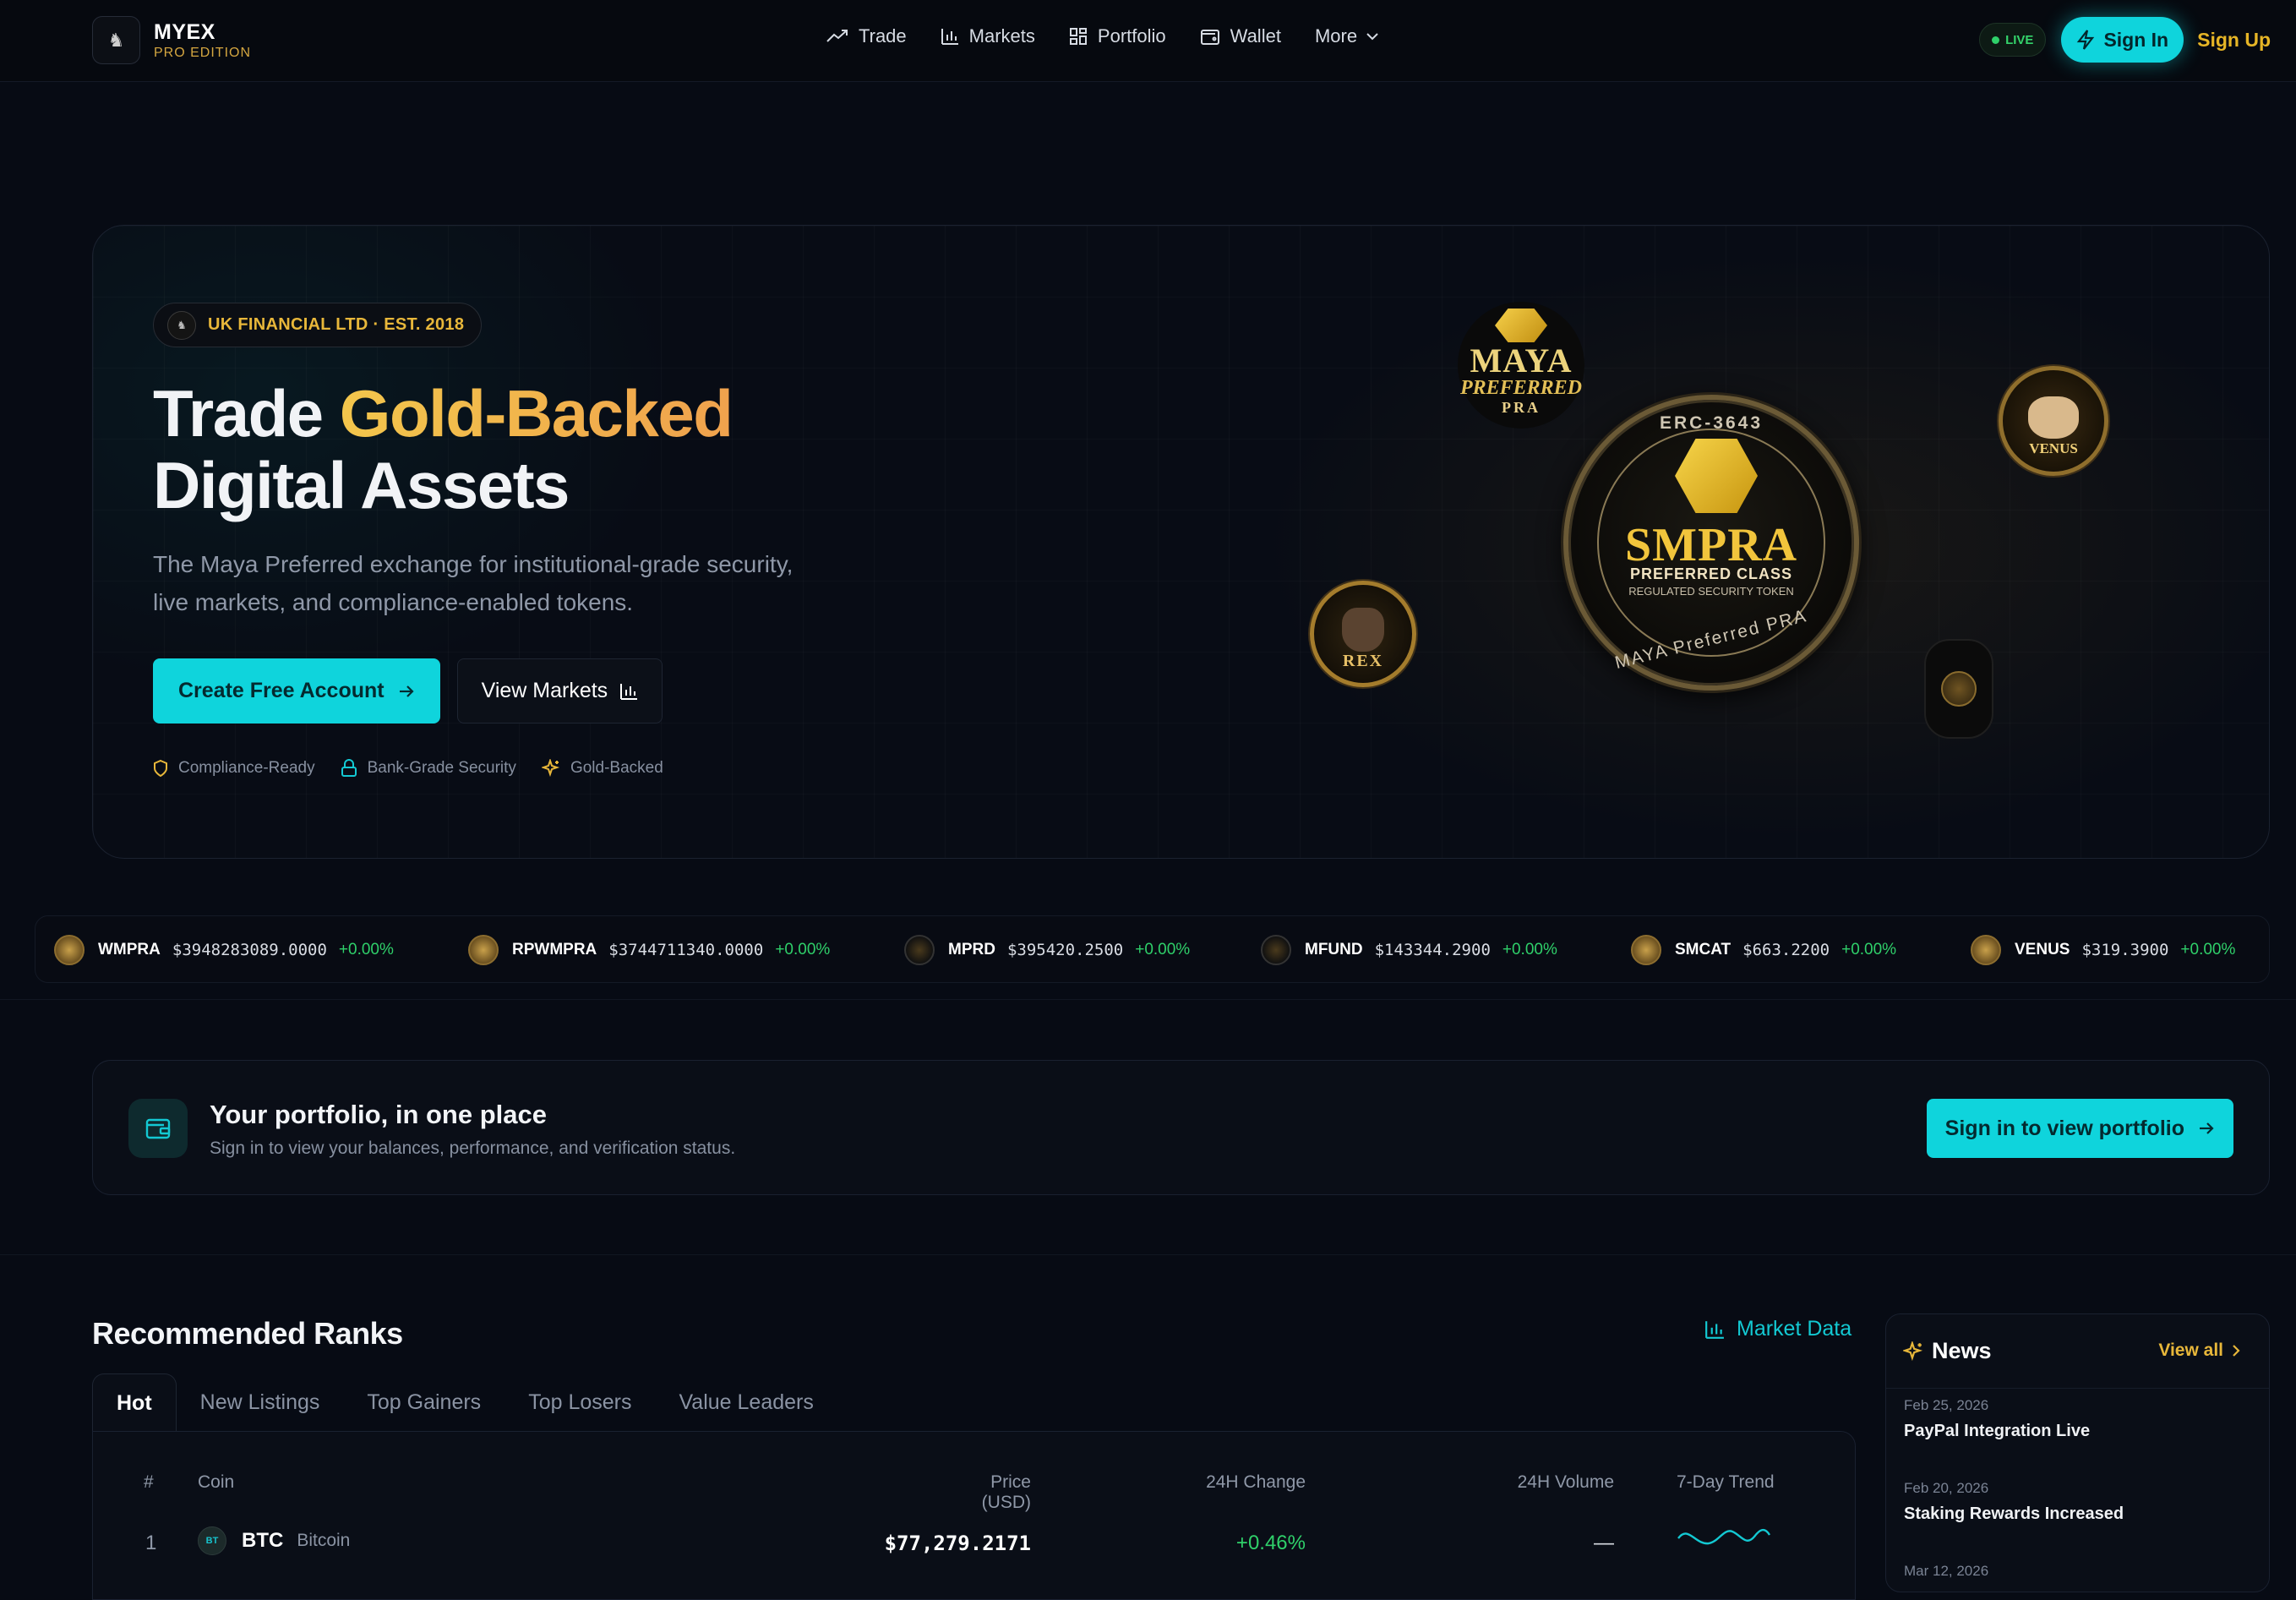 The image size is (2296, 1600). I want to click on mfund-coin-icon, so click(1276, 950).